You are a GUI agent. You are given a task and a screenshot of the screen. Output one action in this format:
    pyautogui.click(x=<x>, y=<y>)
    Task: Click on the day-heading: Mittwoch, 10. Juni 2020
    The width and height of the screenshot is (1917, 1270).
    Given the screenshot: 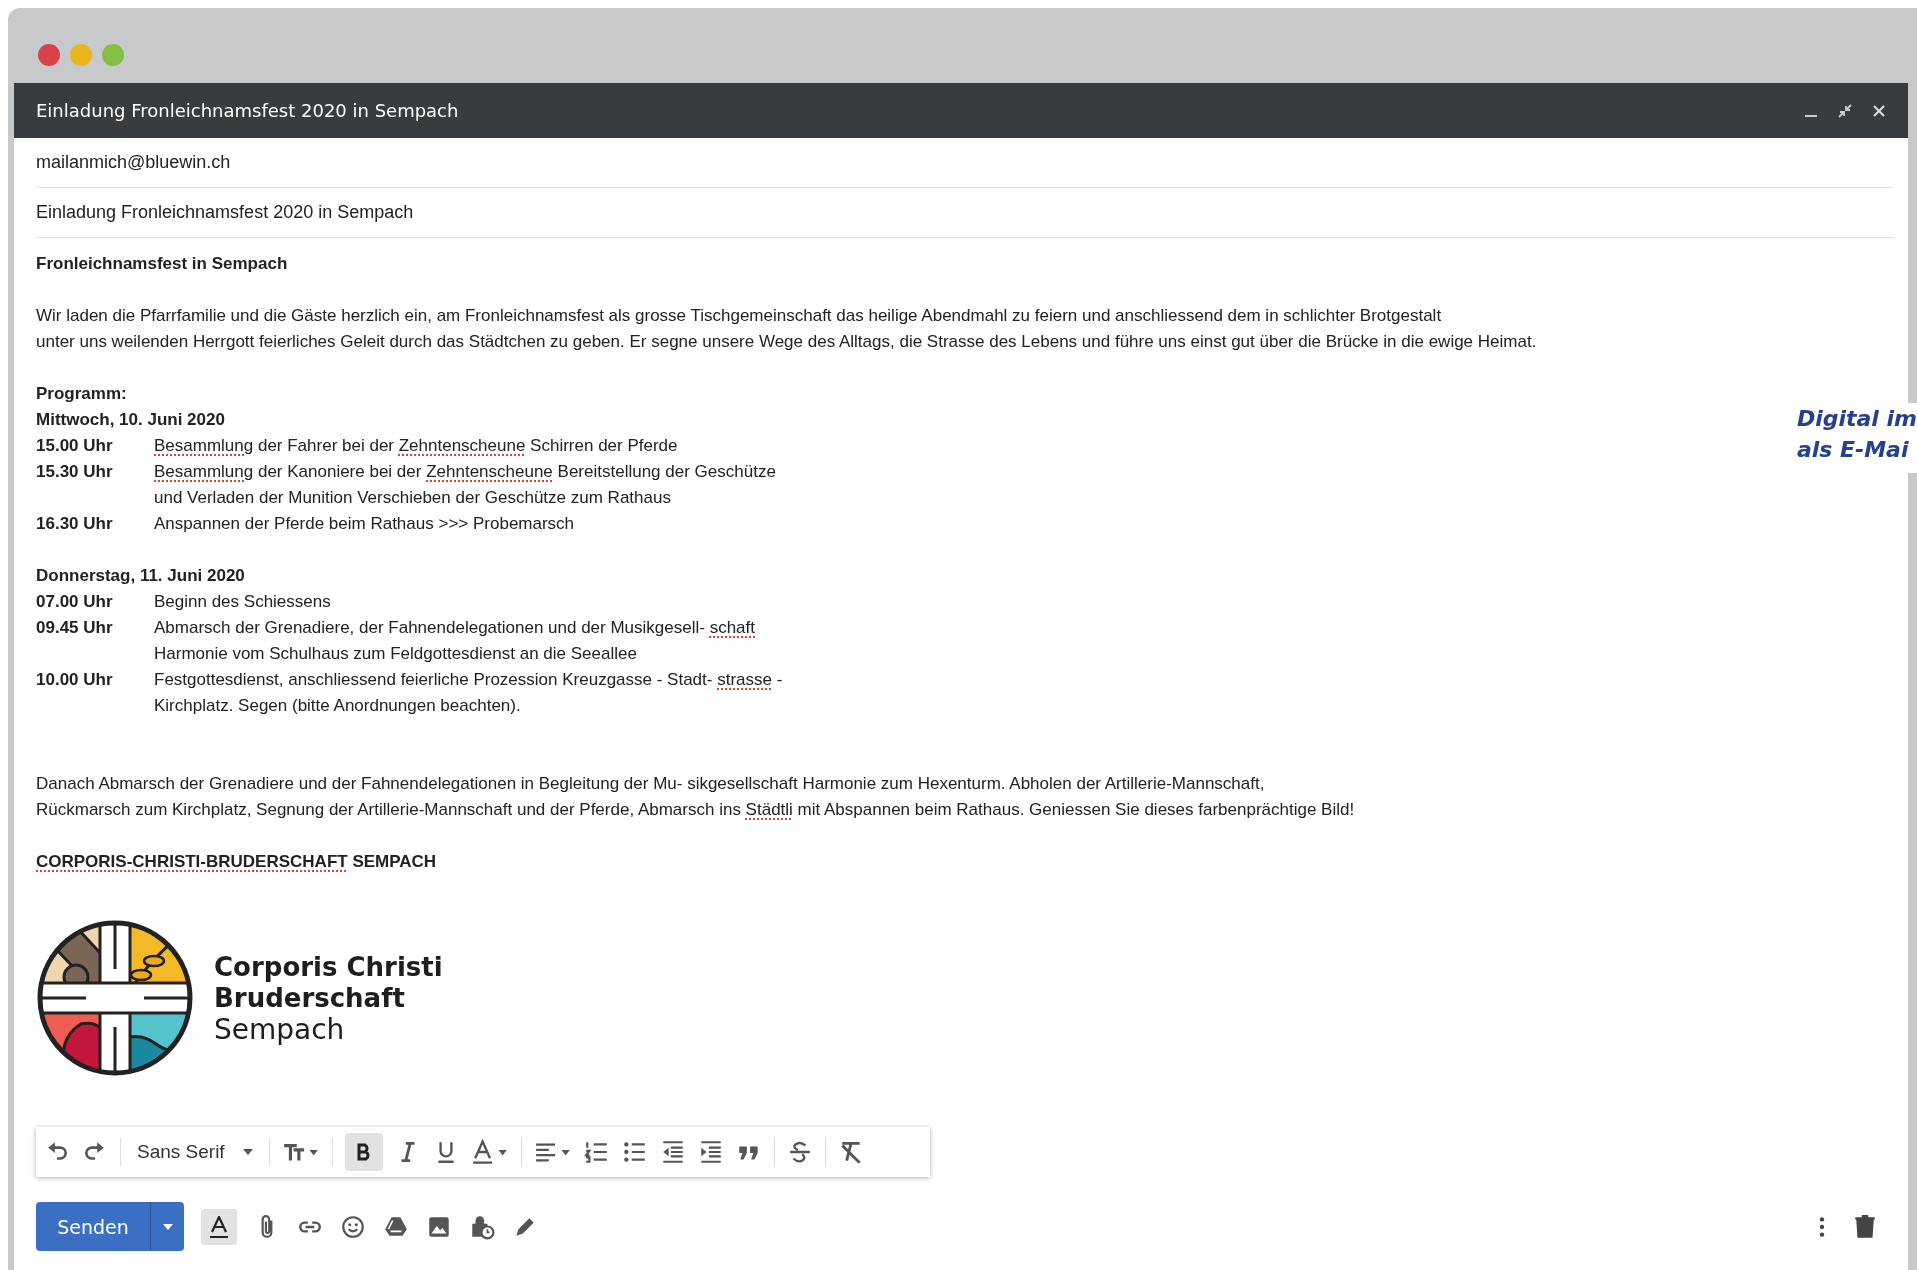 What is the action you would take?
    pyautogui.click(x=130, y=420)
    